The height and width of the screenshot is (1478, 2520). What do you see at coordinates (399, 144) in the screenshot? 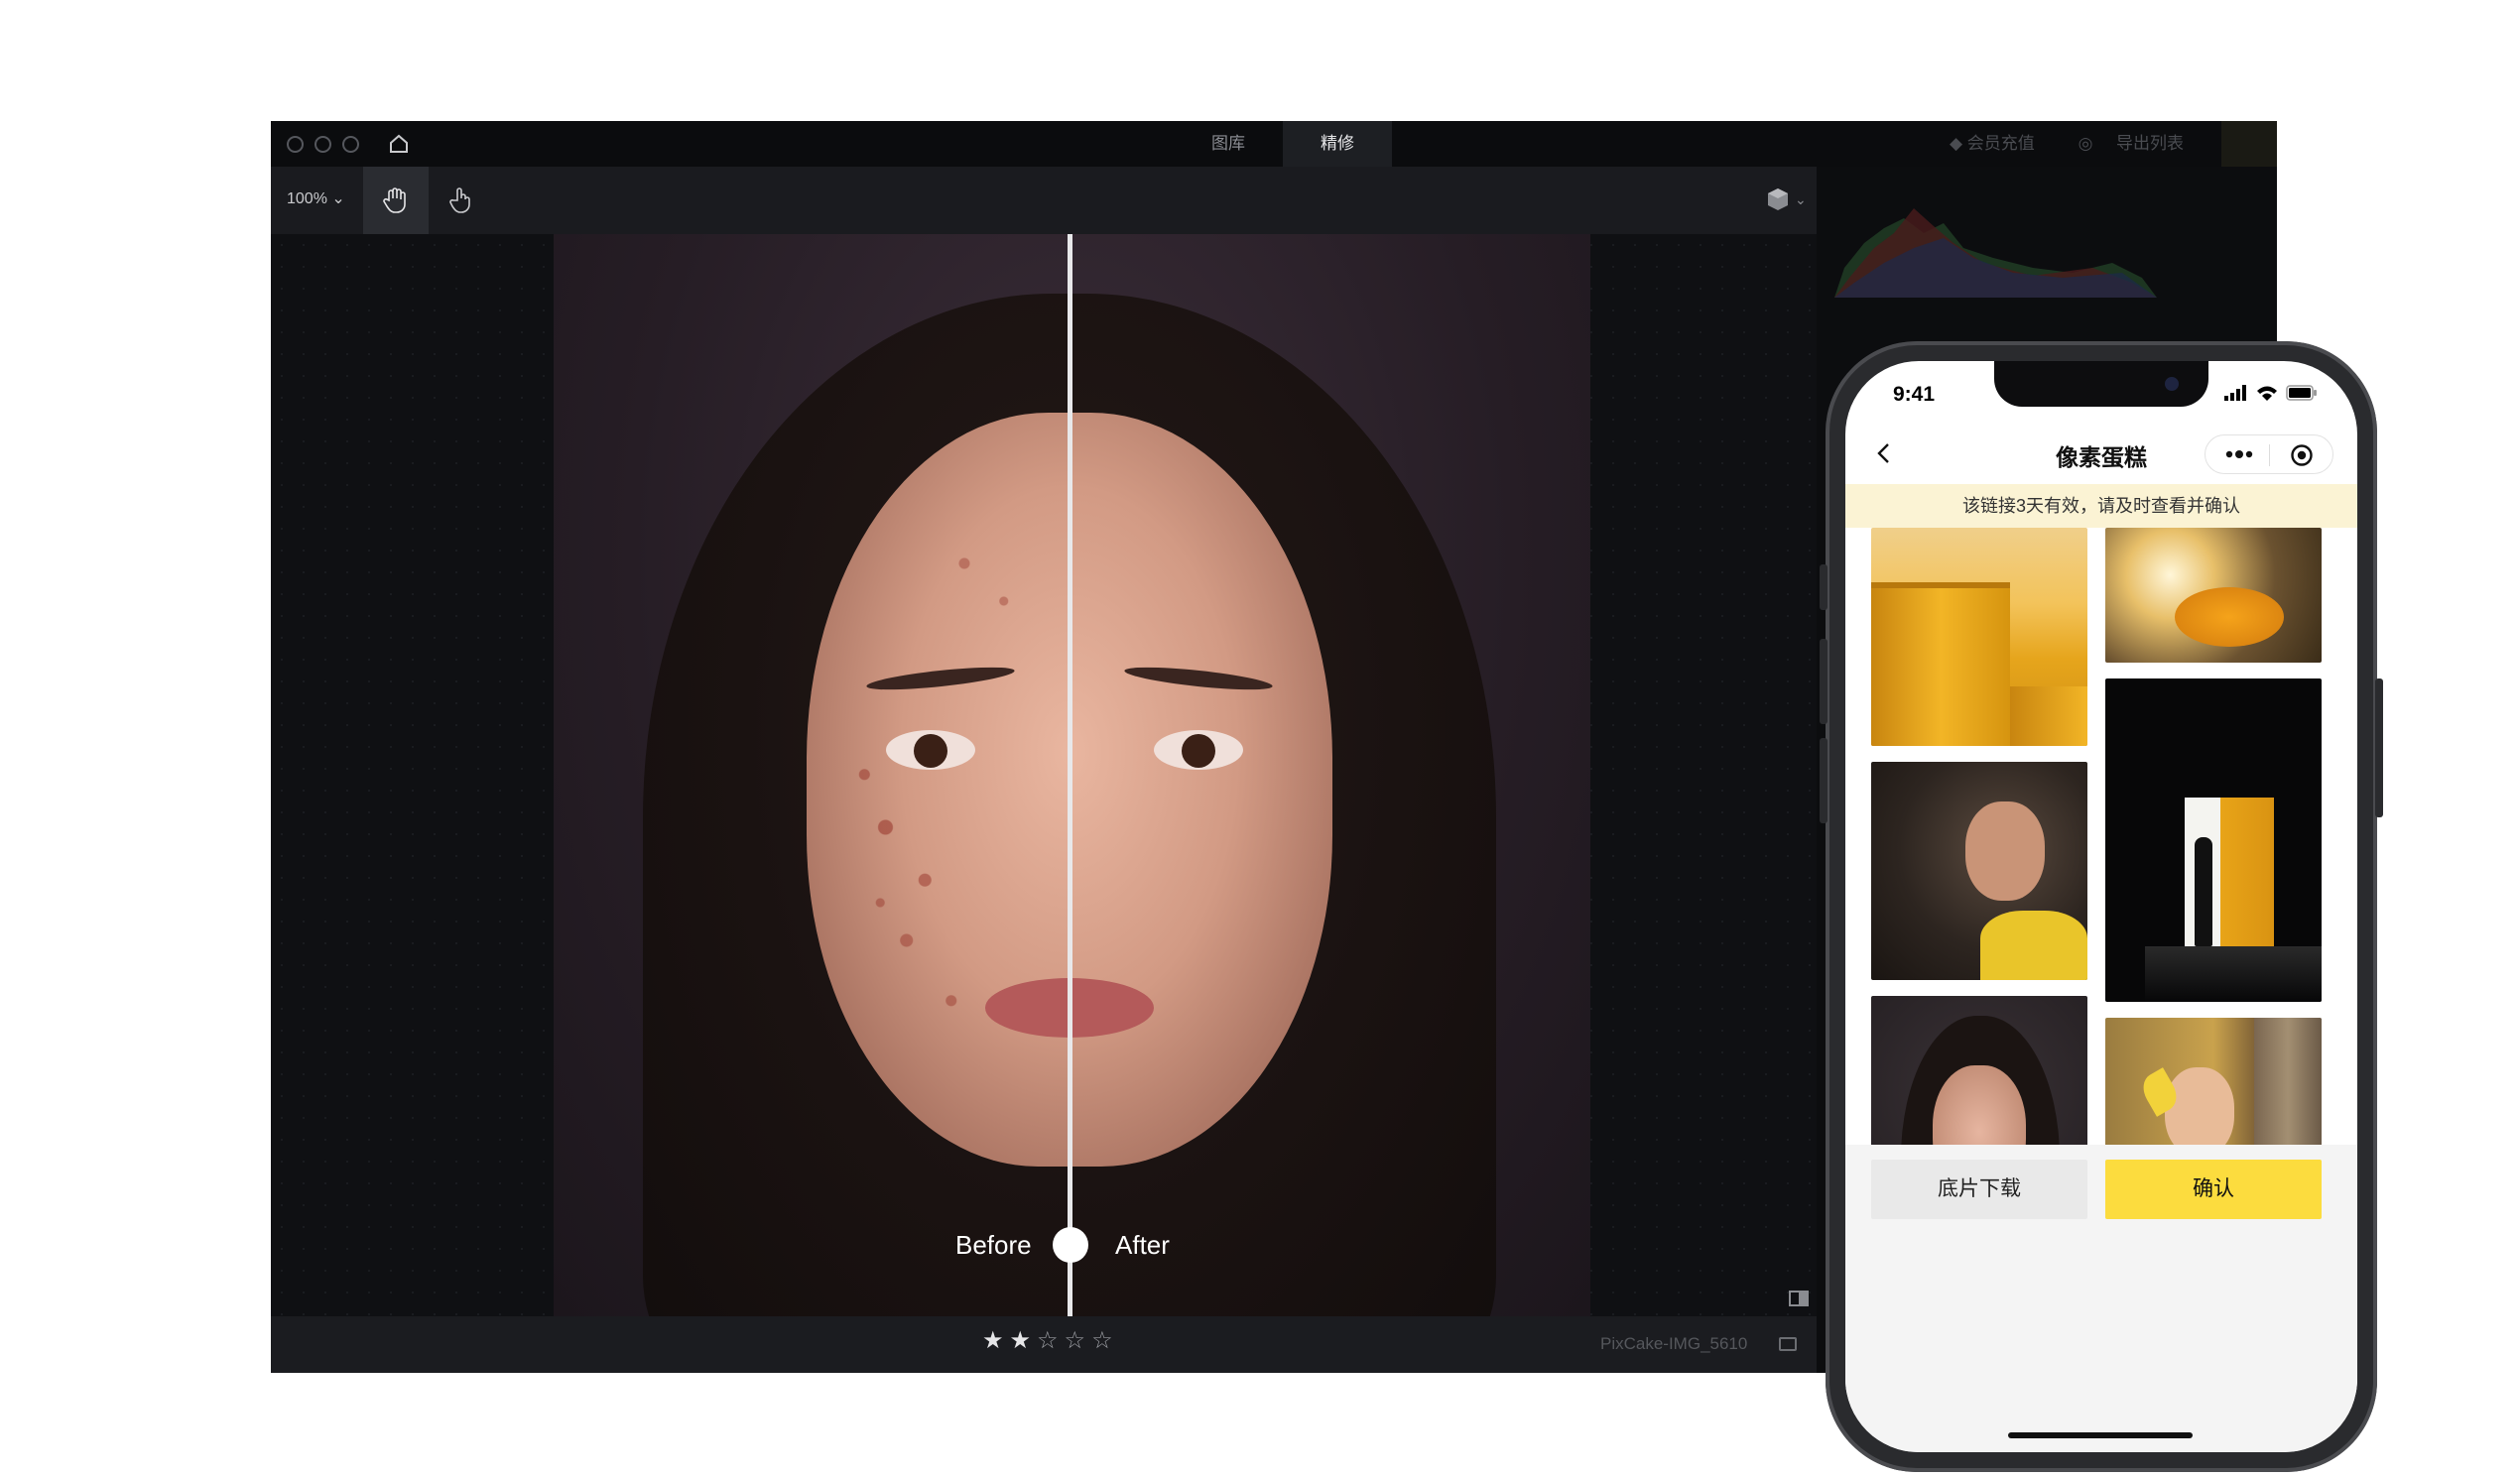
I see `home-icon` at bounding box center [399, 144].